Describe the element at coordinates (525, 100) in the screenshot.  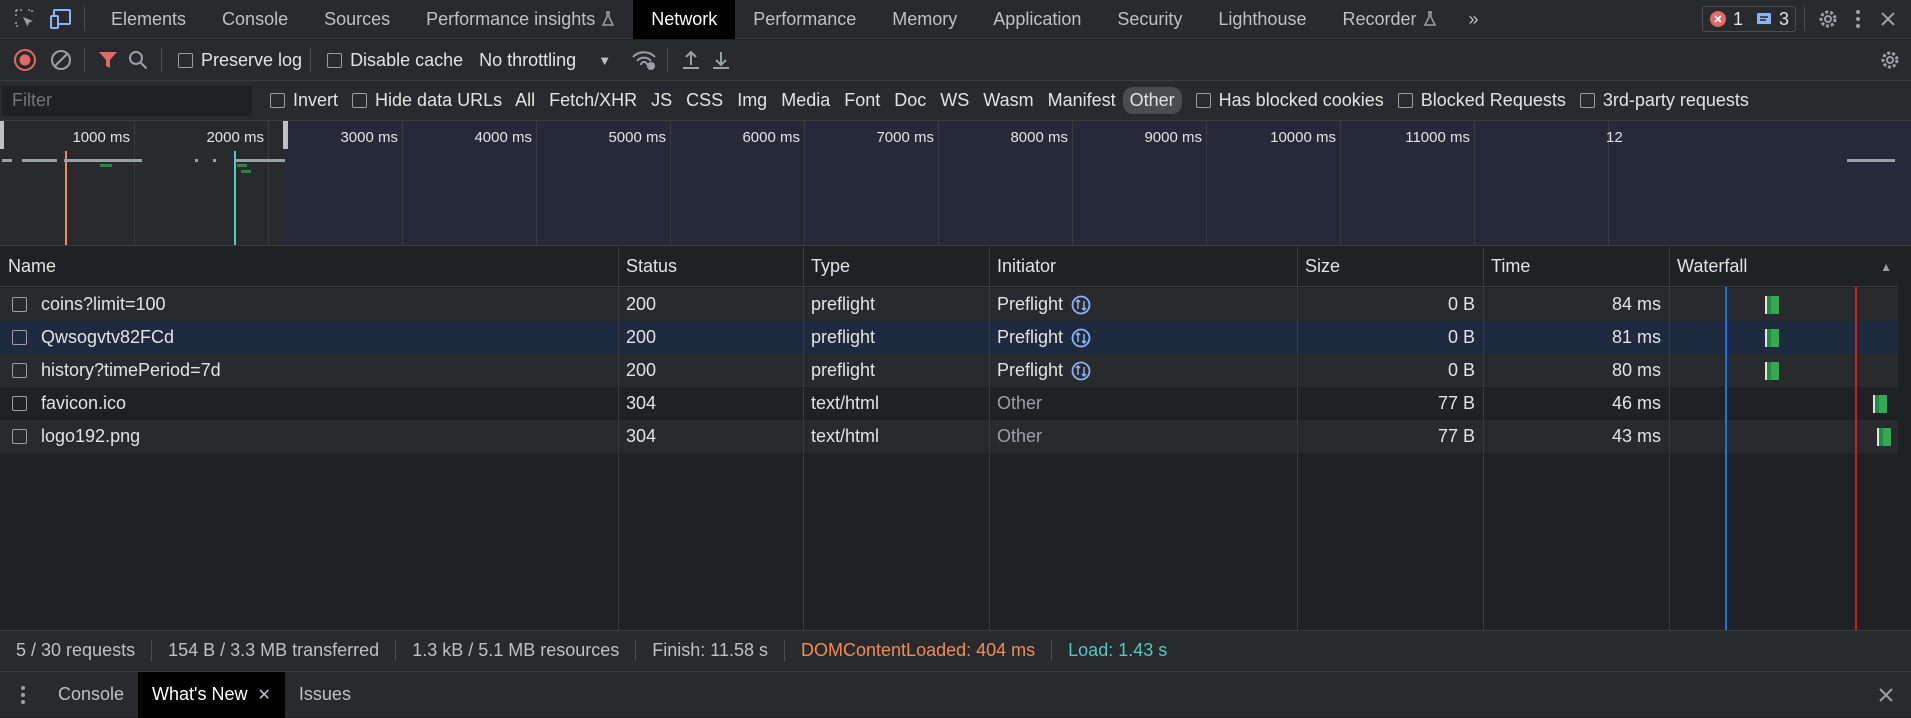
I see `filter-type-all: All` at that location.